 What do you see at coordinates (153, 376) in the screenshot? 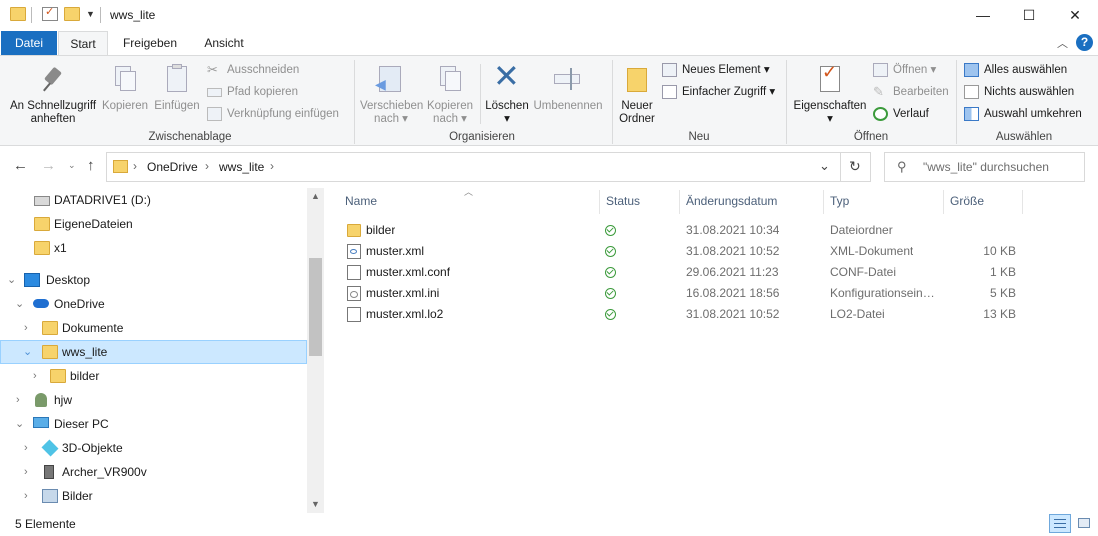
I see `nav-item-bilder: › bilder` at bounding box center [153, 376].